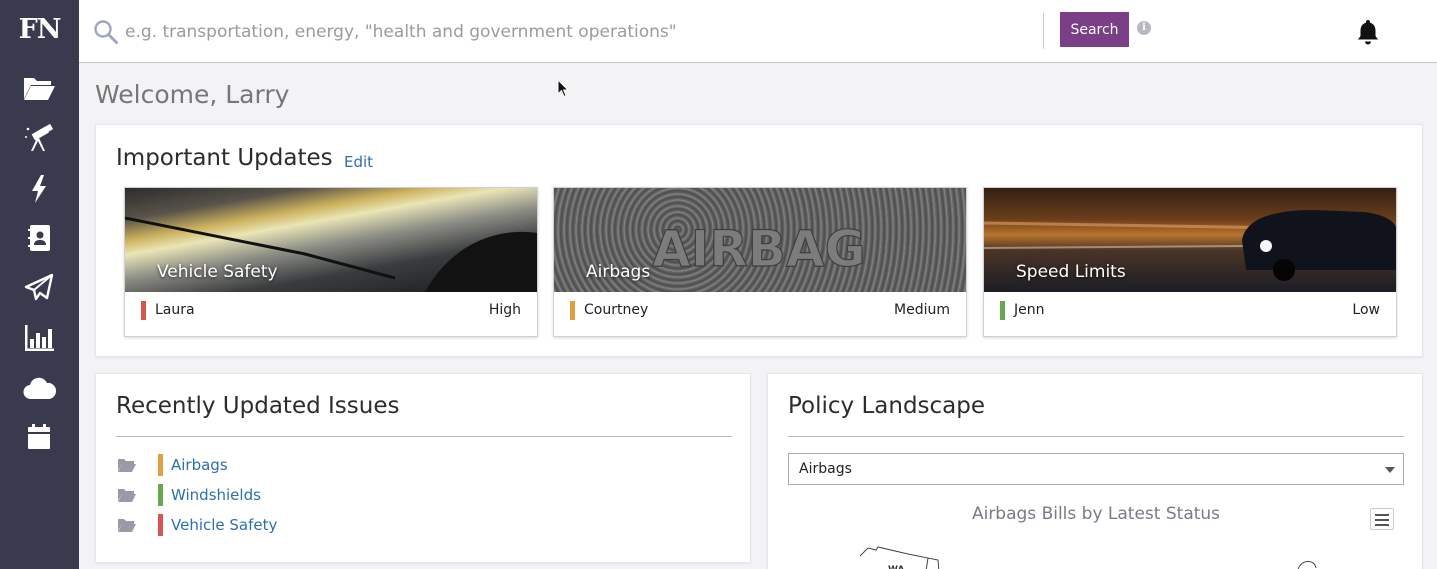 Image resolution: width=1437 pixels, height=569 pixels. Describe the element at coordinates (39, 238) in the screenshot. I see `contacts-book-icon` at that location.